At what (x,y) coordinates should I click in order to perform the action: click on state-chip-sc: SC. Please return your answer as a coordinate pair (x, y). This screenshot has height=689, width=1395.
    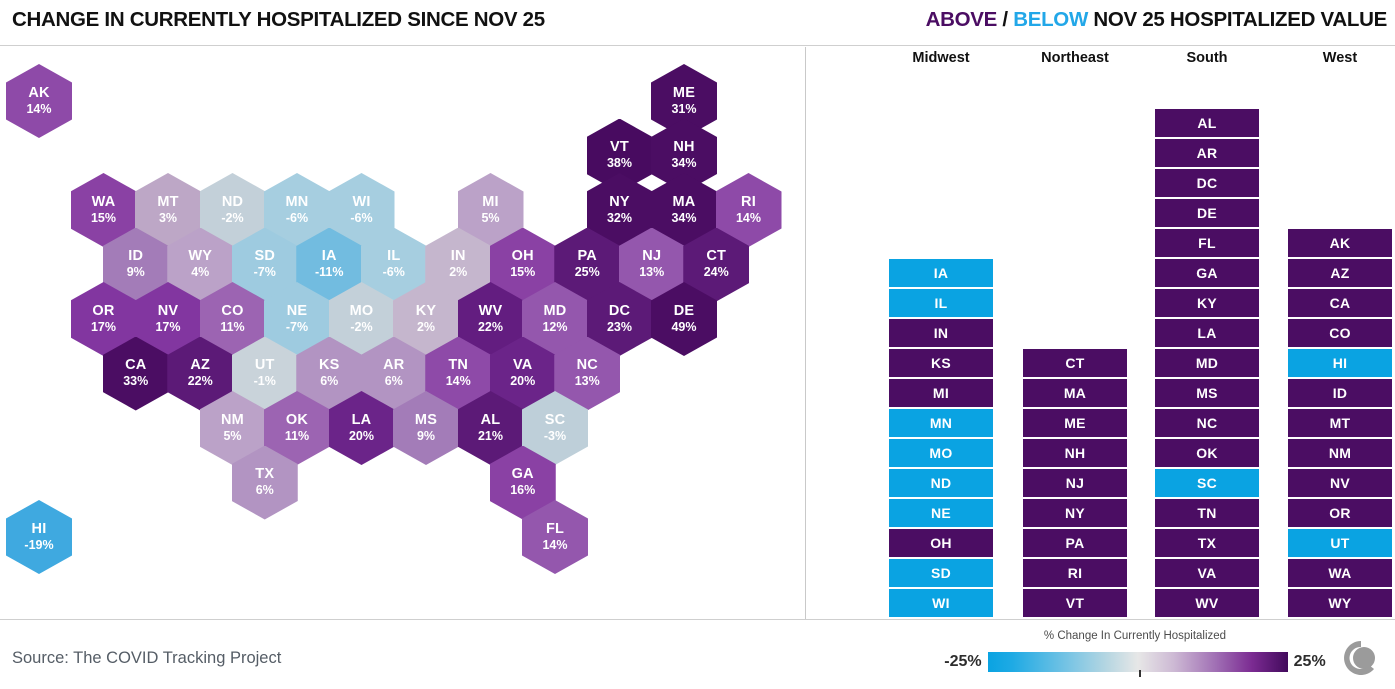
    Looking at the image, I should click on (1207, 483).